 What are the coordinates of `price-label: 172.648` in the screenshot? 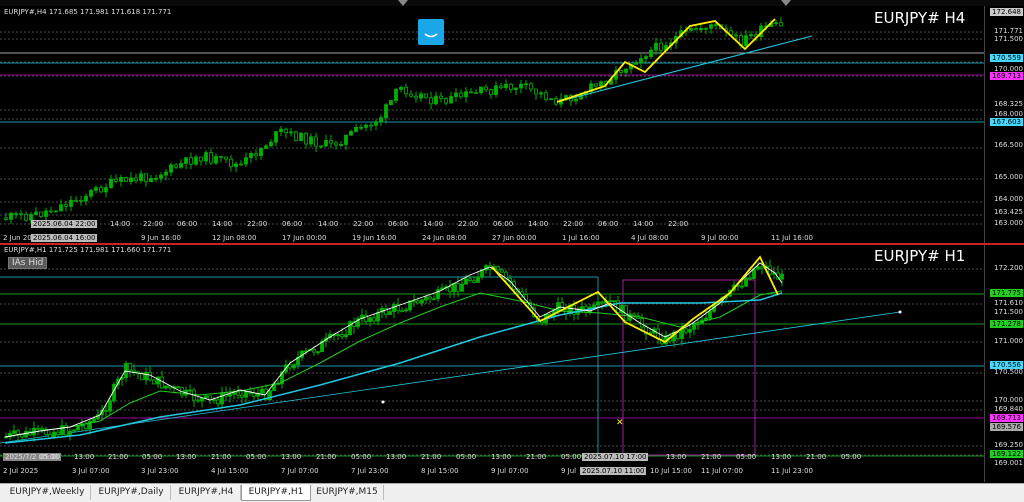 It's located at (1006, 12).